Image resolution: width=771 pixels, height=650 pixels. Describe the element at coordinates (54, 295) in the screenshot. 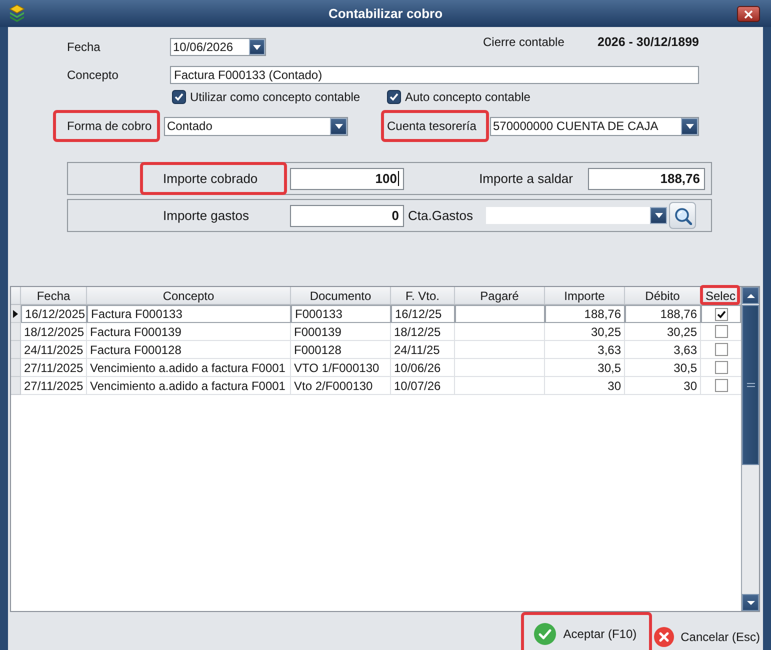

I see `column-header: Fecha` at that location.